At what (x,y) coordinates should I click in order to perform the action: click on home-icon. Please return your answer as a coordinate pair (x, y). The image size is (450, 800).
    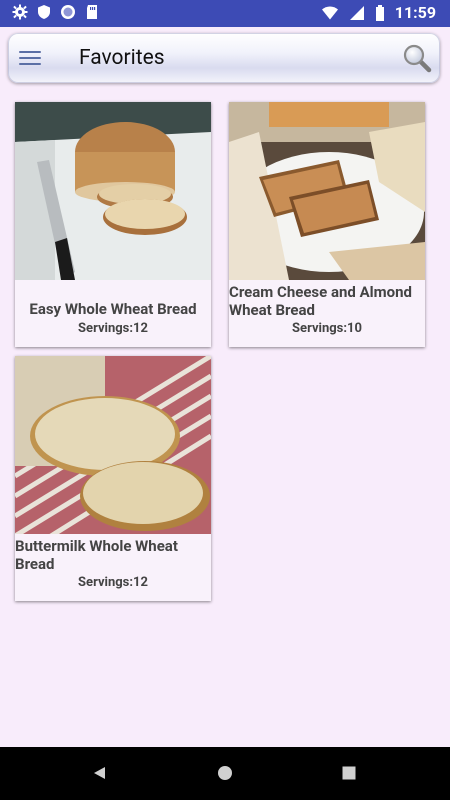
    Looking at the image, I should click on (225, 773).